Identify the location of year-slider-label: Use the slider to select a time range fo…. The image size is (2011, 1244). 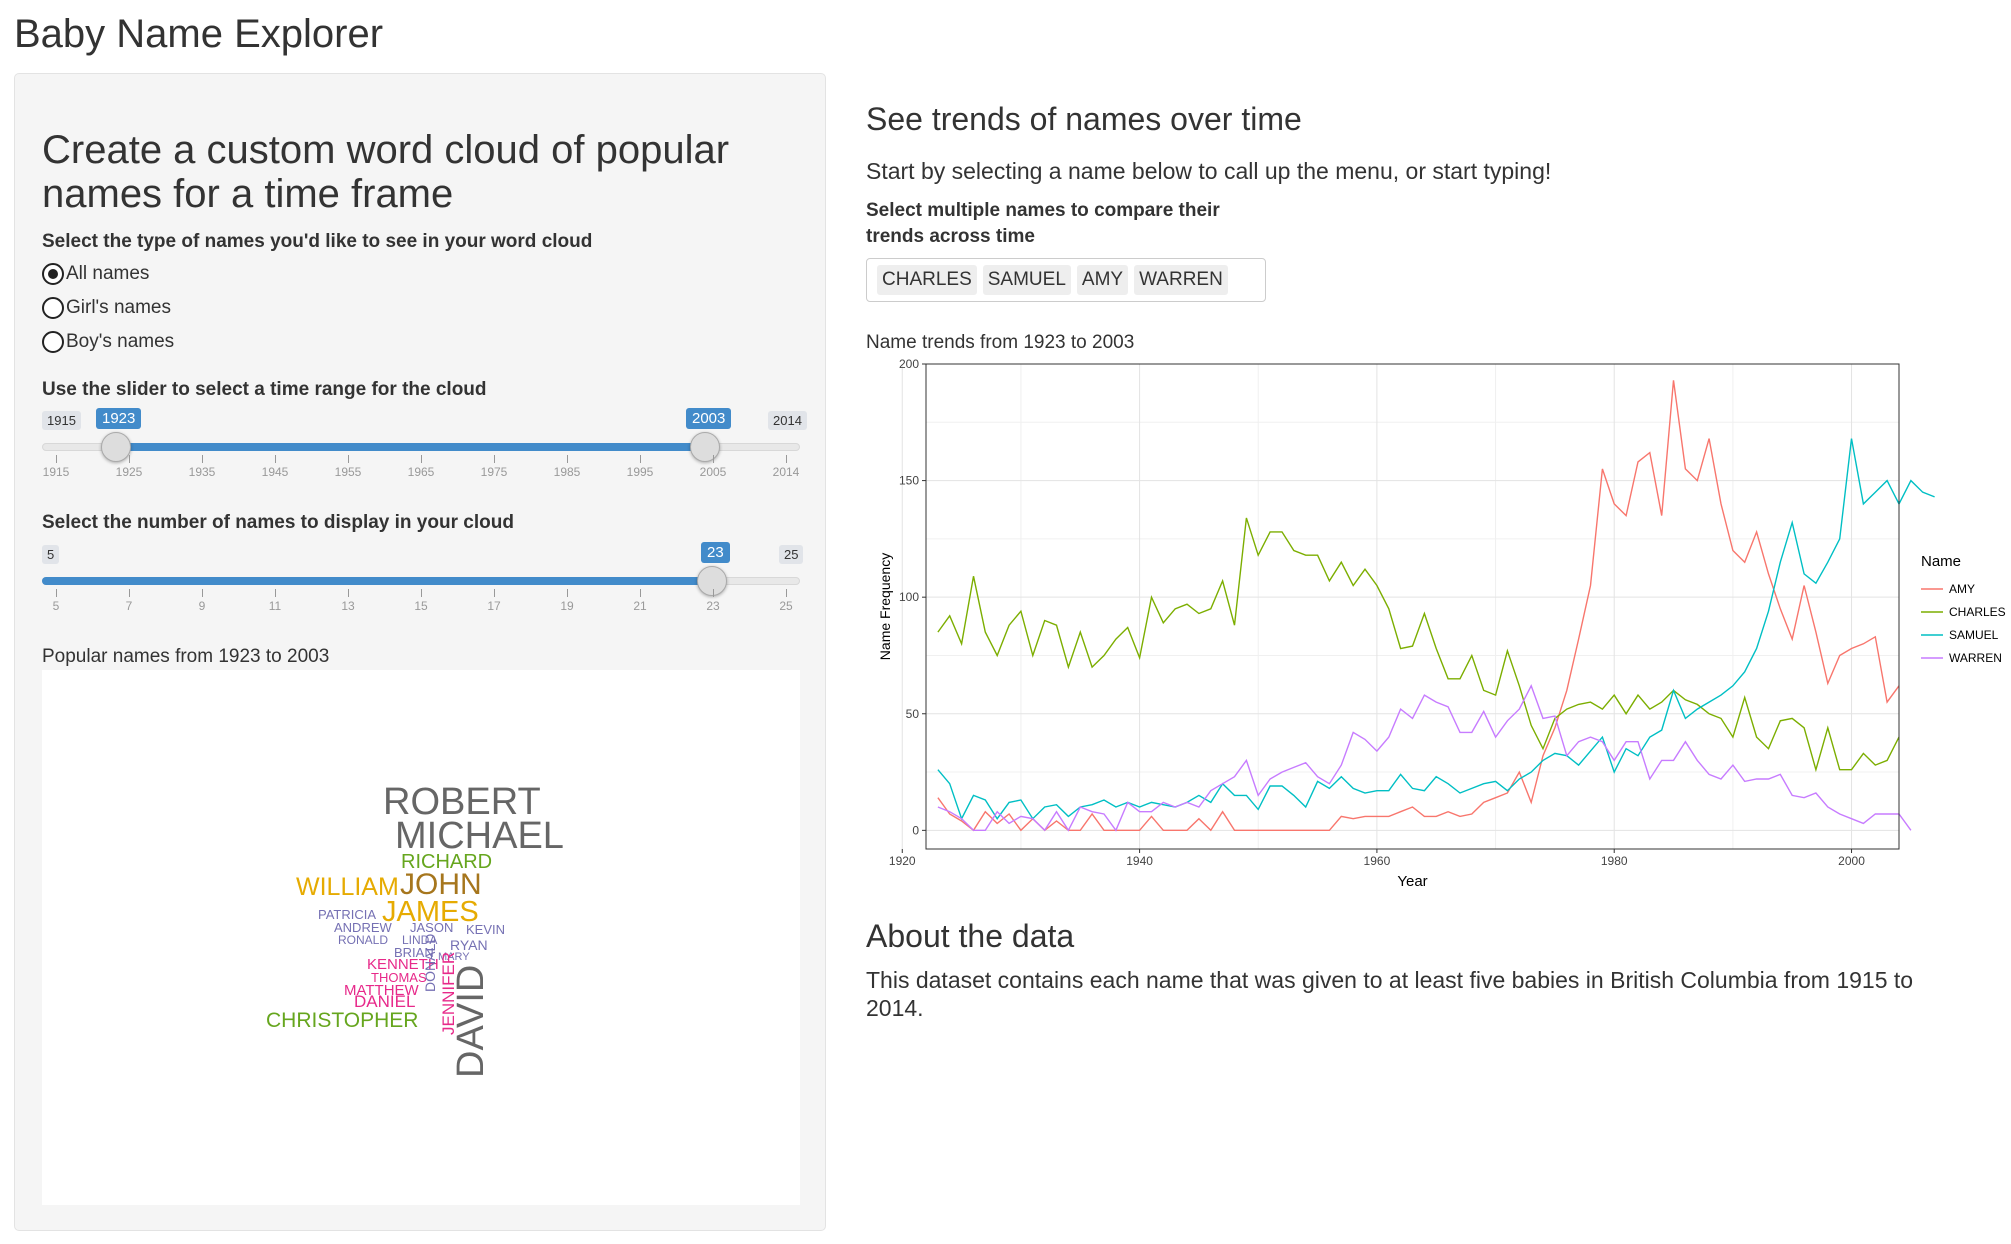
(264, 389).